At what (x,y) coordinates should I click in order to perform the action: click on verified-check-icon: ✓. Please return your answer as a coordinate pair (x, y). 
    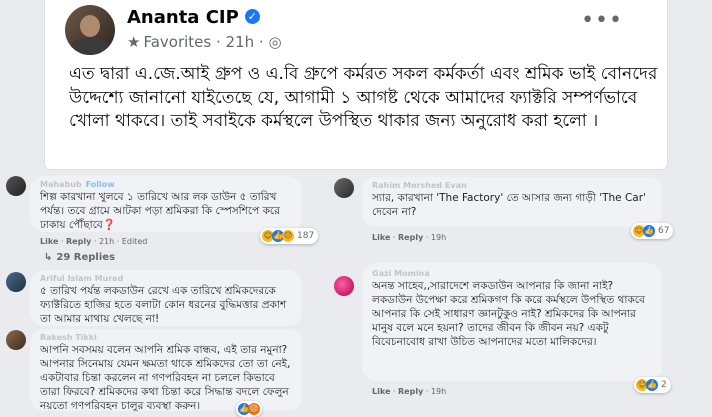
    Looking at the image, I should click on (252, 16).